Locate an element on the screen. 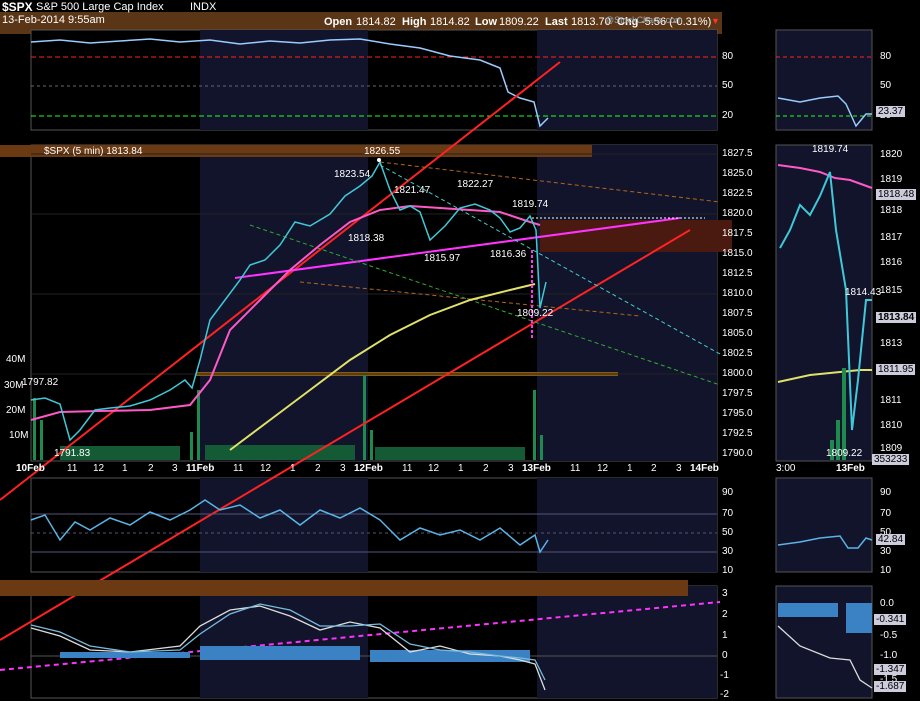  rsi2-tick: 50 is located at coordinates (728, 532).